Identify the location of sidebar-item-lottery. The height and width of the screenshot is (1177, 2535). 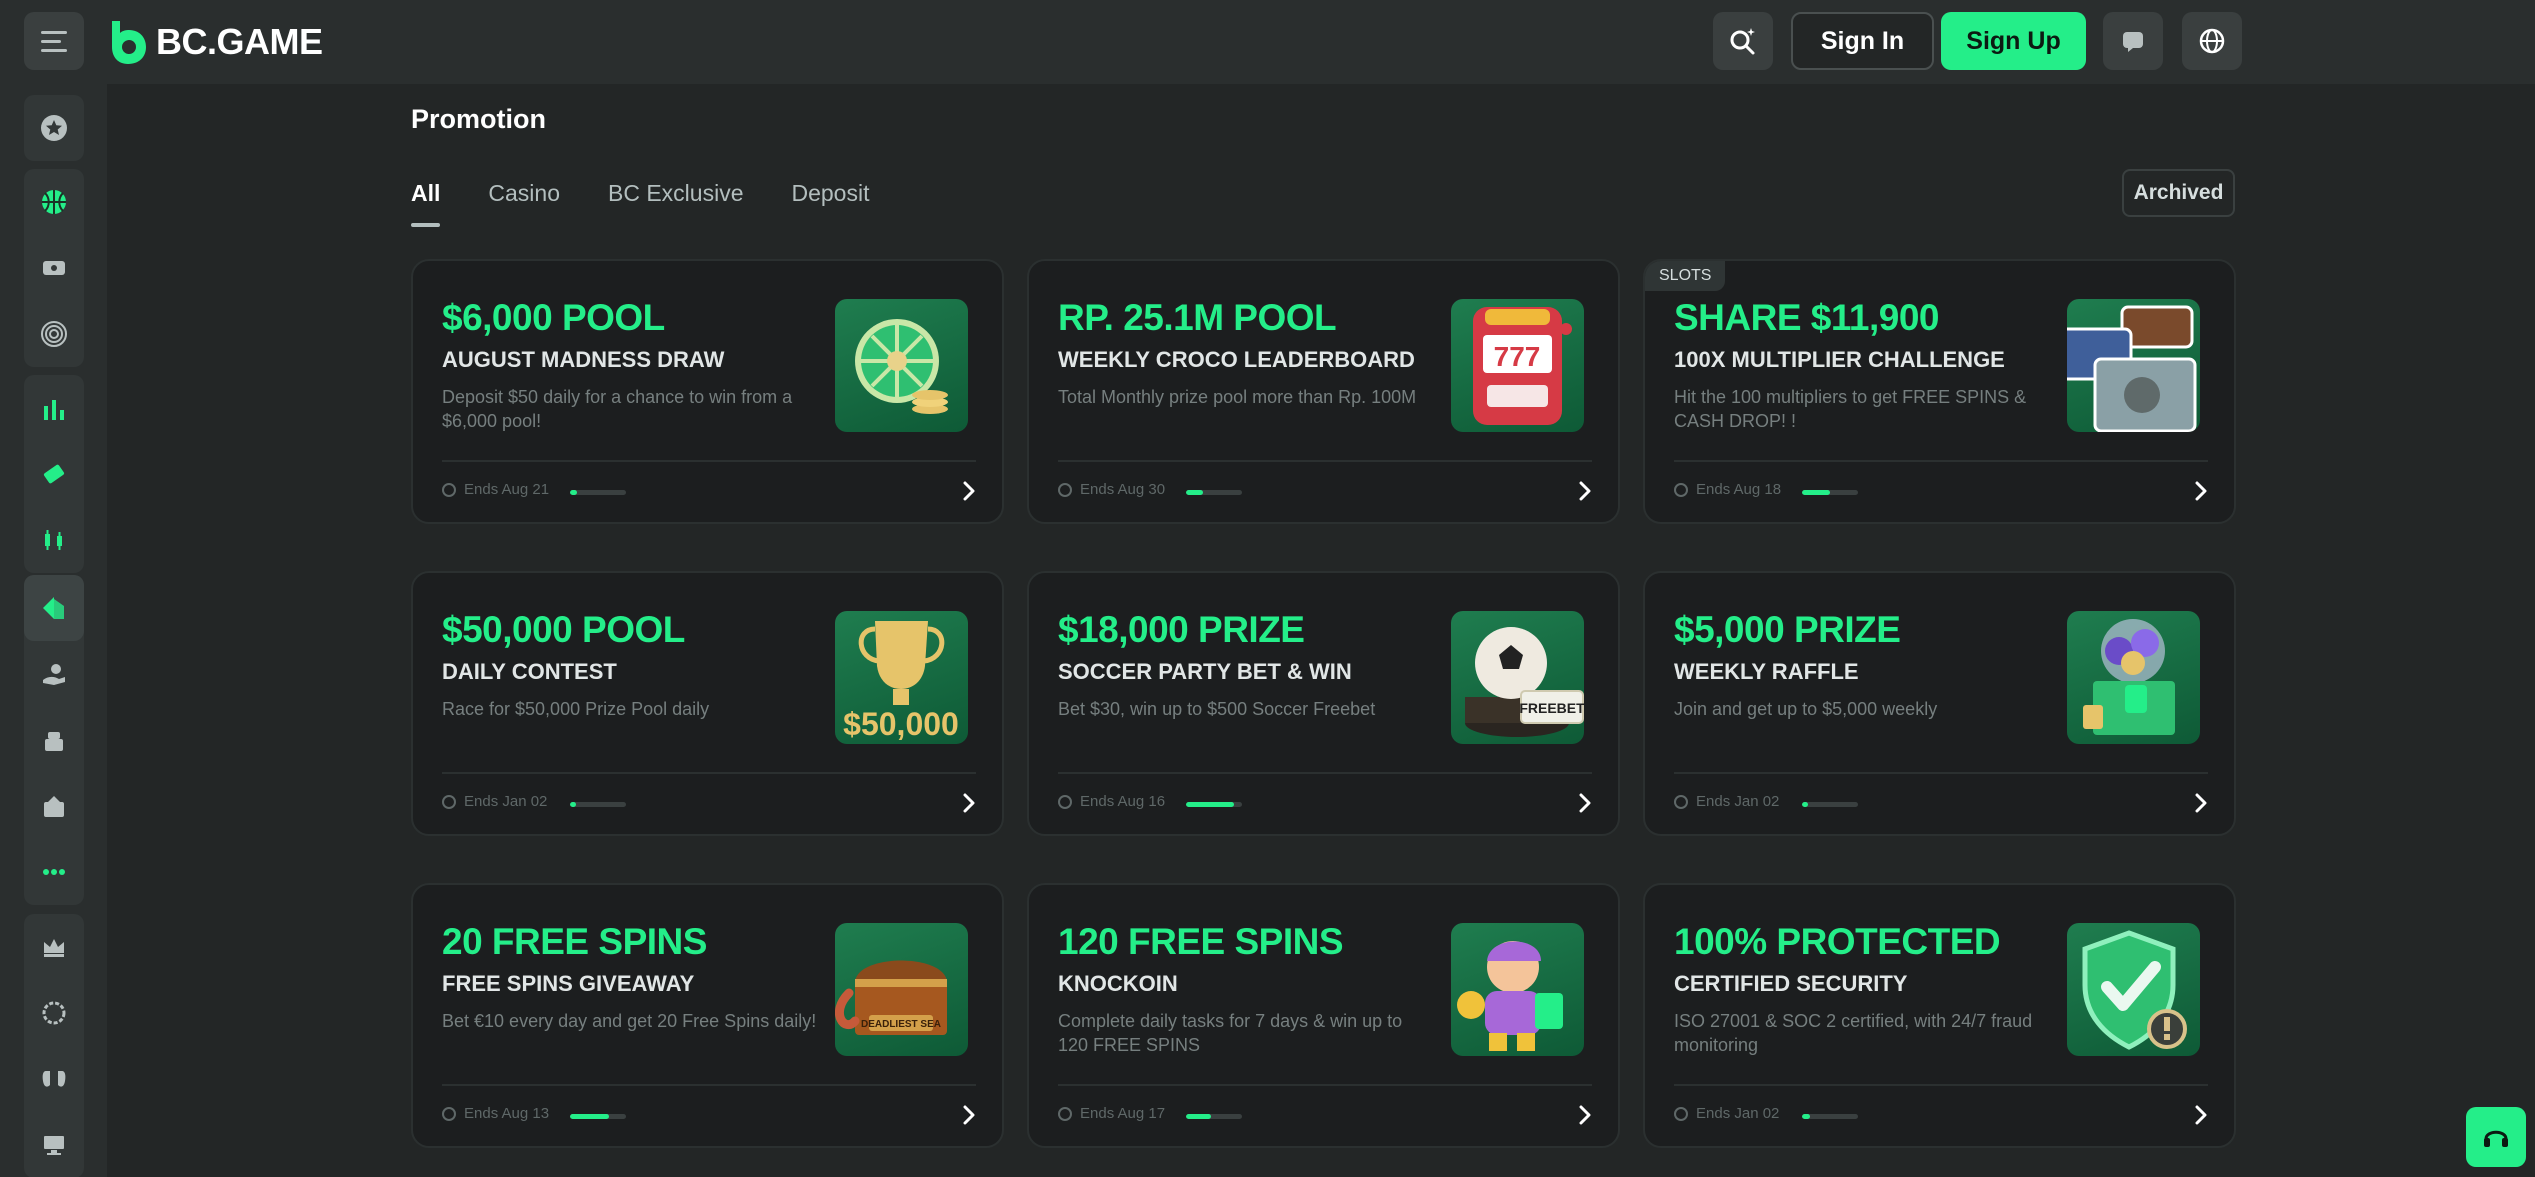
(54, 474).